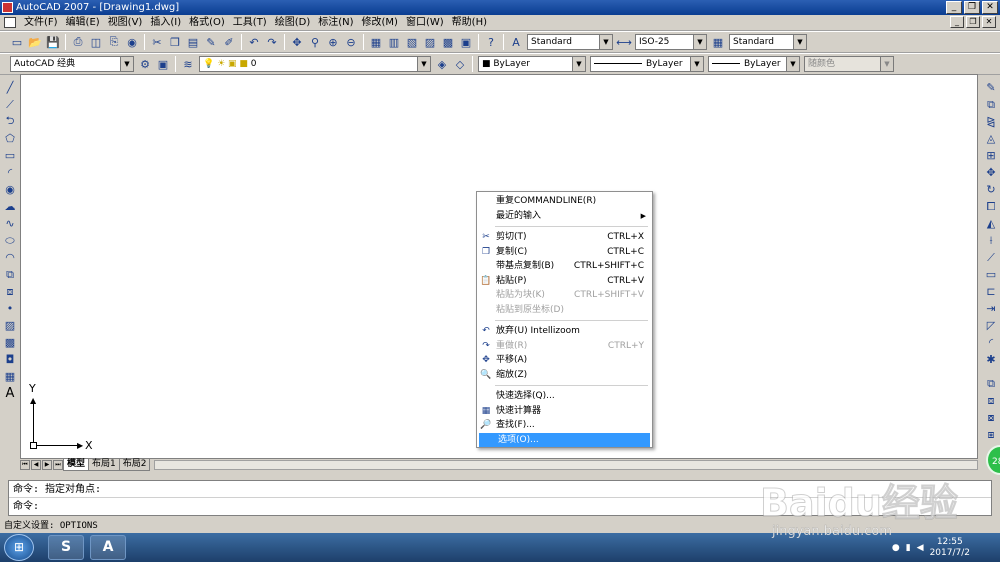 Image resolution: width=1000 pixels, height=562 pixels. I want to click on sogou-task-icon: S, so click(66, 547).